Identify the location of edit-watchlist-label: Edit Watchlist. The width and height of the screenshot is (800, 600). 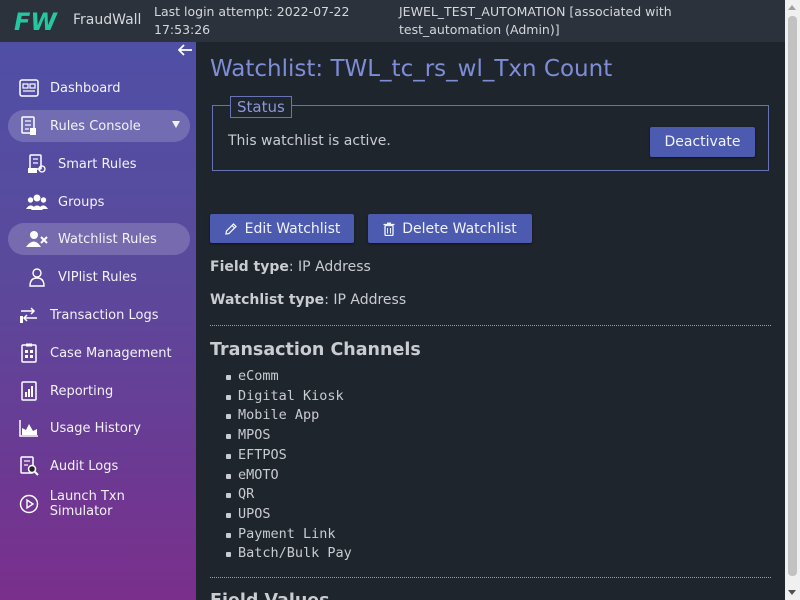
(292, 228).